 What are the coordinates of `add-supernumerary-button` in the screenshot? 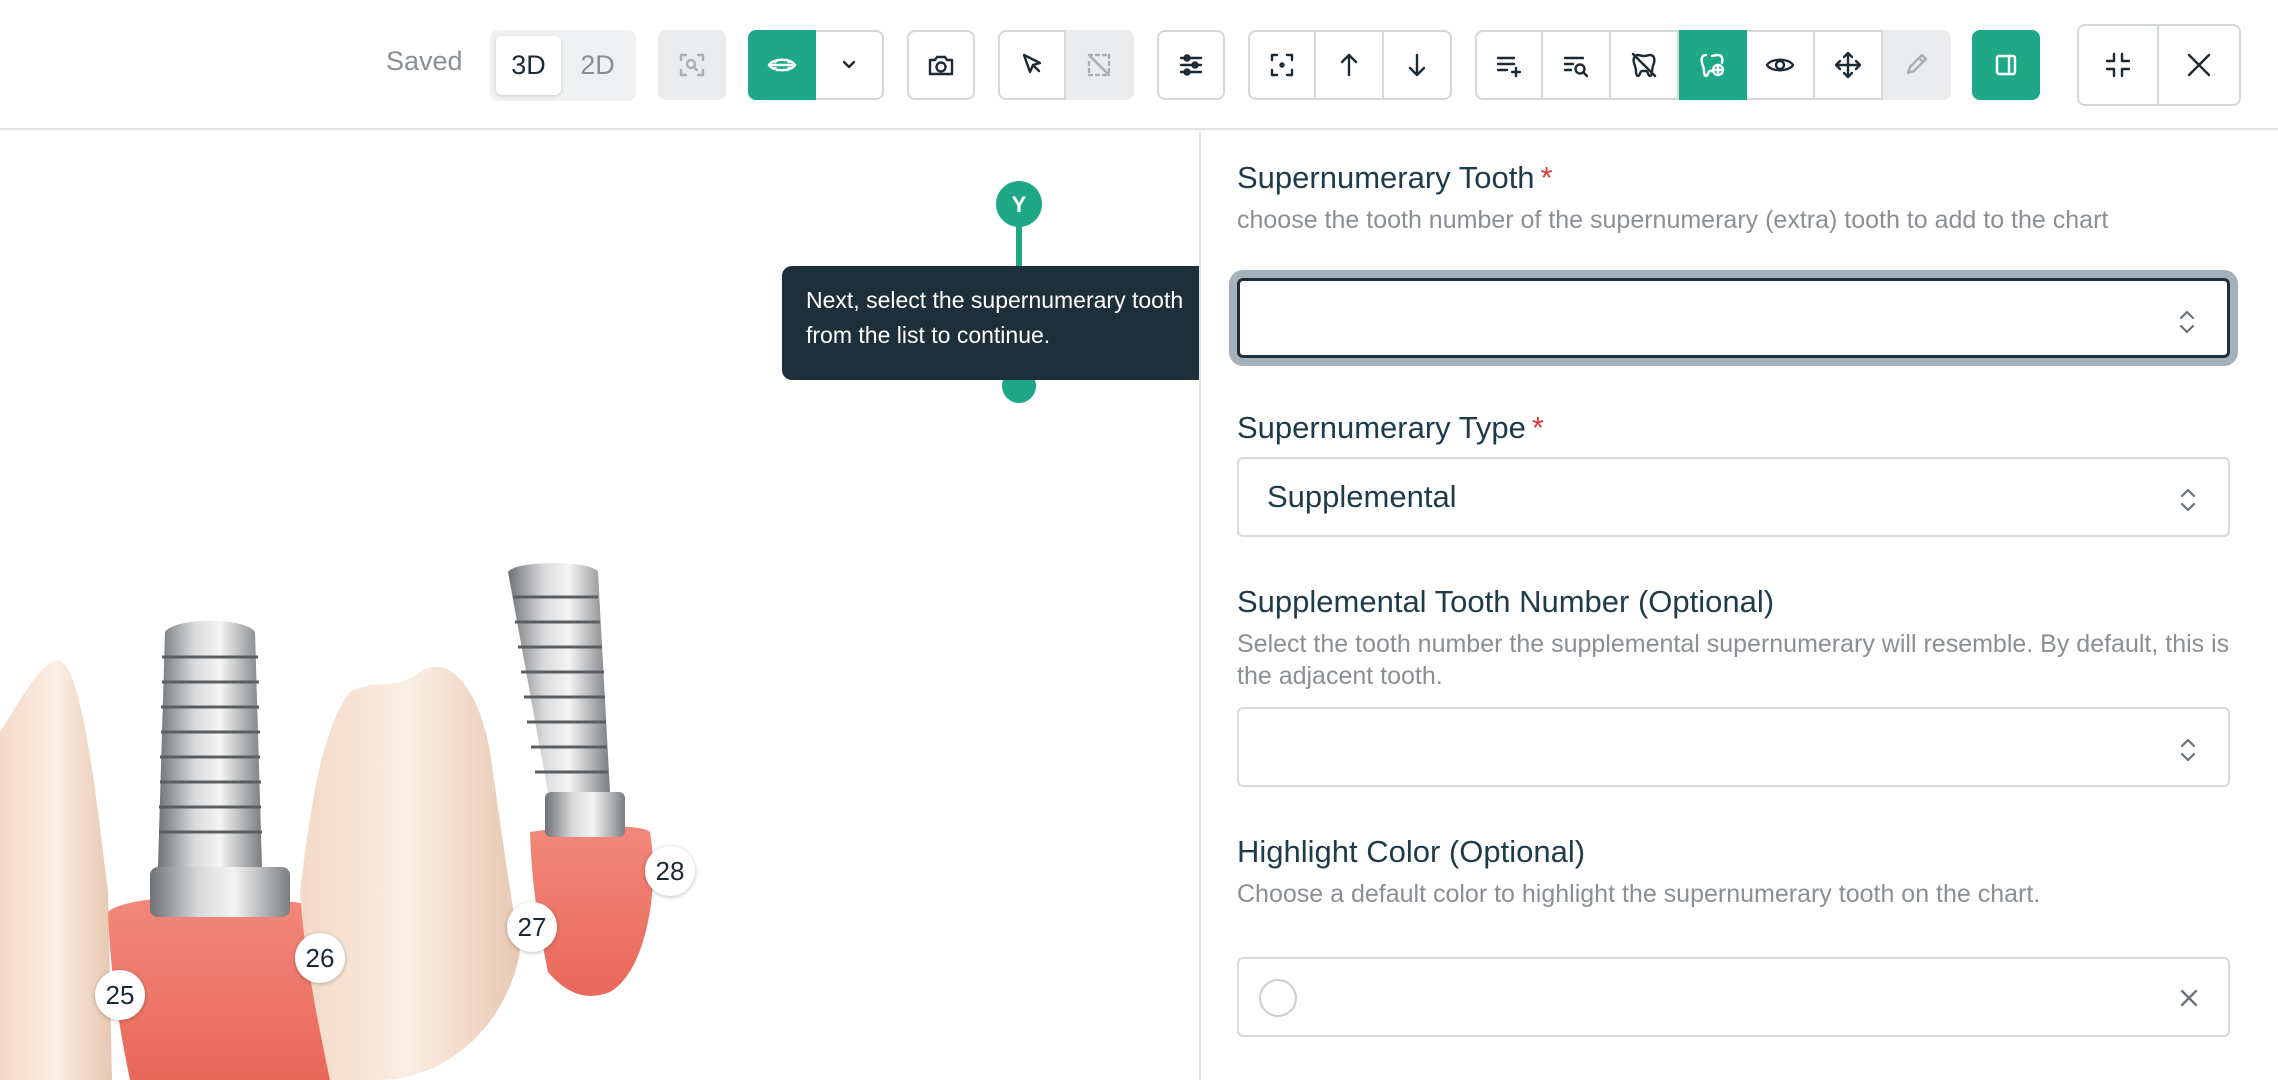 It's located at (1713, 65).